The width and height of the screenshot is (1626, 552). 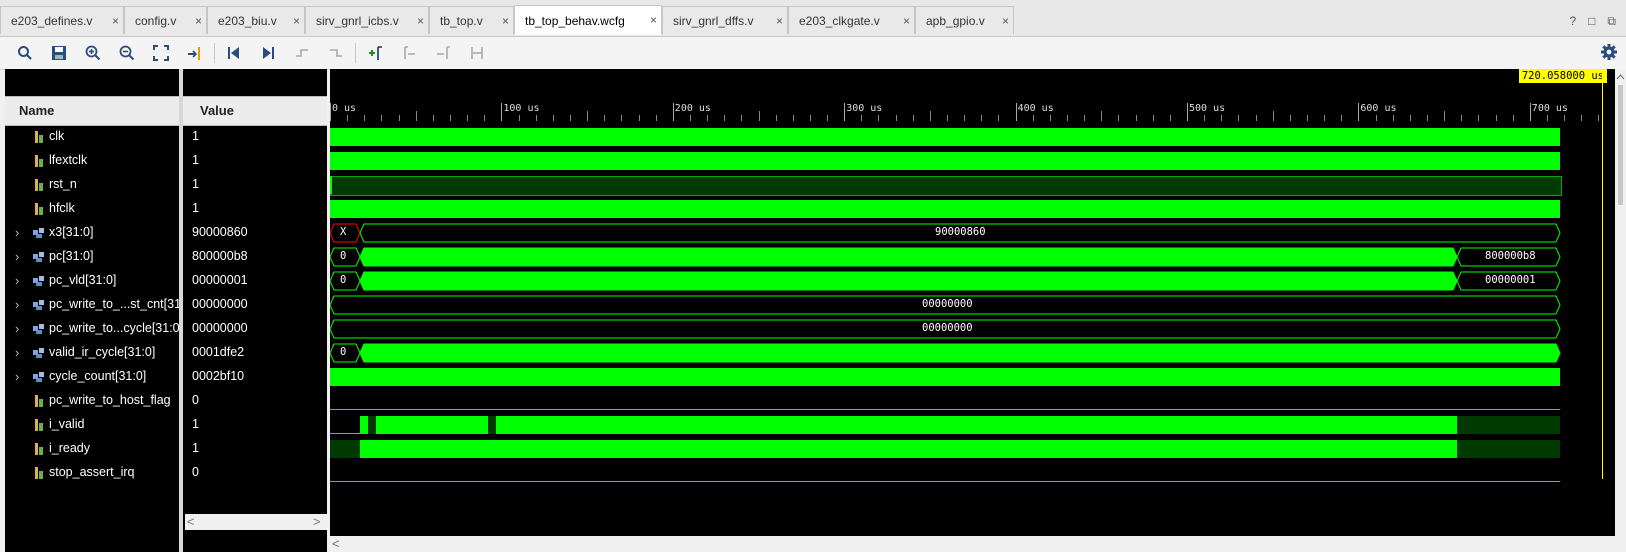 What do you see at coordinates (725, 20) in the screenshot?
I see `tab-sirv-gnrl-dffs-v: sirv_gnrl_dffs.v ×` at bounding box center [725, 20].